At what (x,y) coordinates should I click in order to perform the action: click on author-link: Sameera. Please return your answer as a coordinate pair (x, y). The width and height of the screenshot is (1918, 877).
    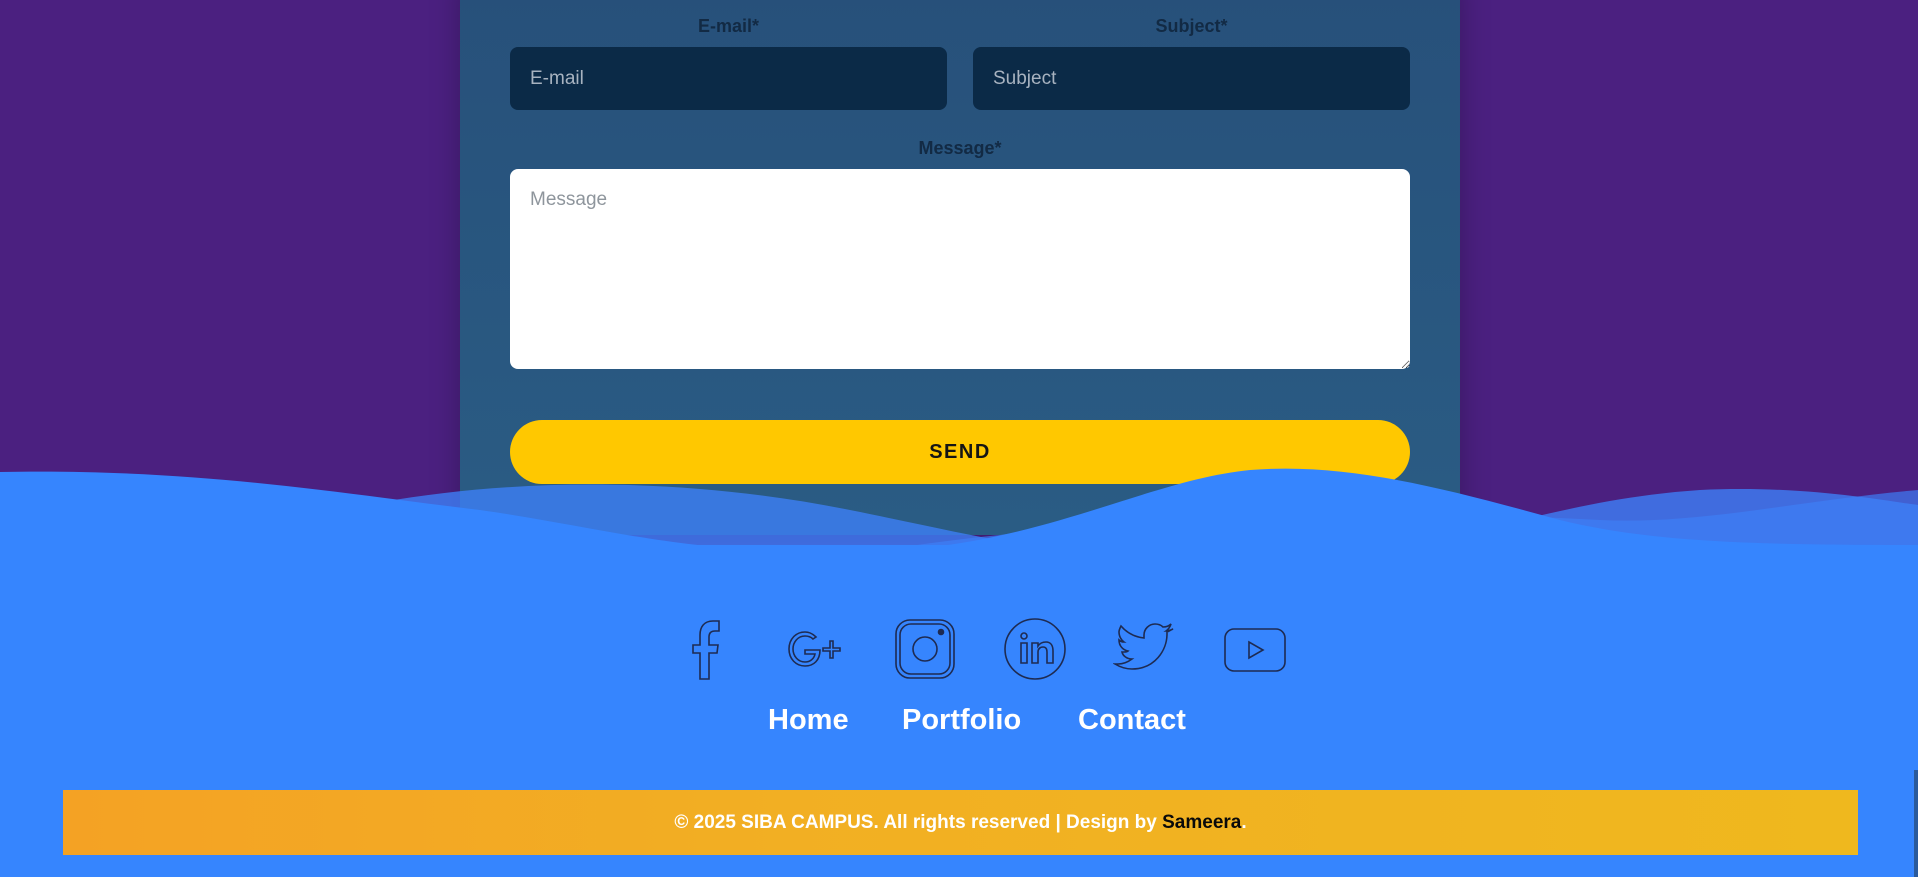
    Looking at the image, I should click on (1201, 823).